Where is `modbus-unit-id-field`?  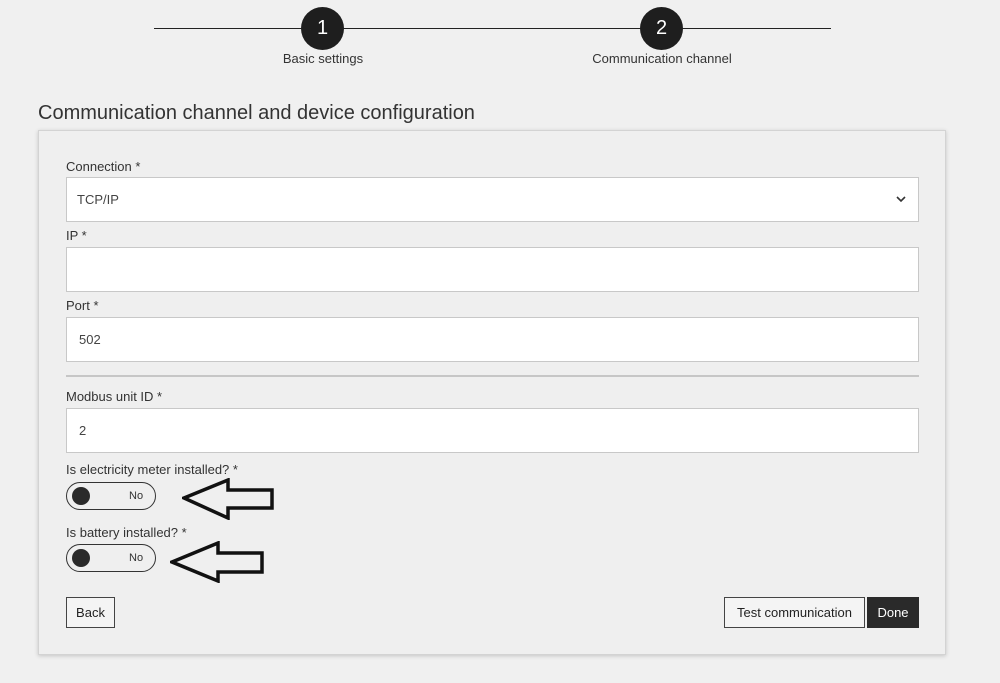 modbus-unit-id-field is located at coordinates (492, 430).